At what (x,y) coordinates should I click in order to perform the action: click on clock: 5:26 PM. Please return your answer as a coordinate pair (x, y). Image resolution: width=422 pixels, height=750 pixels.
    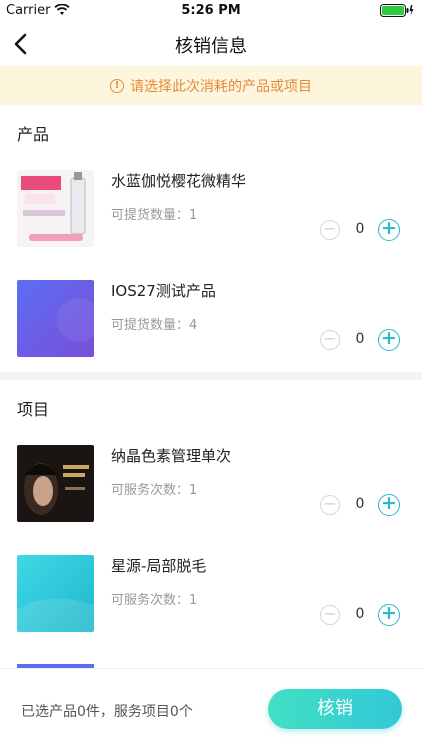
    Looking at the image, I should click on (211, 10).